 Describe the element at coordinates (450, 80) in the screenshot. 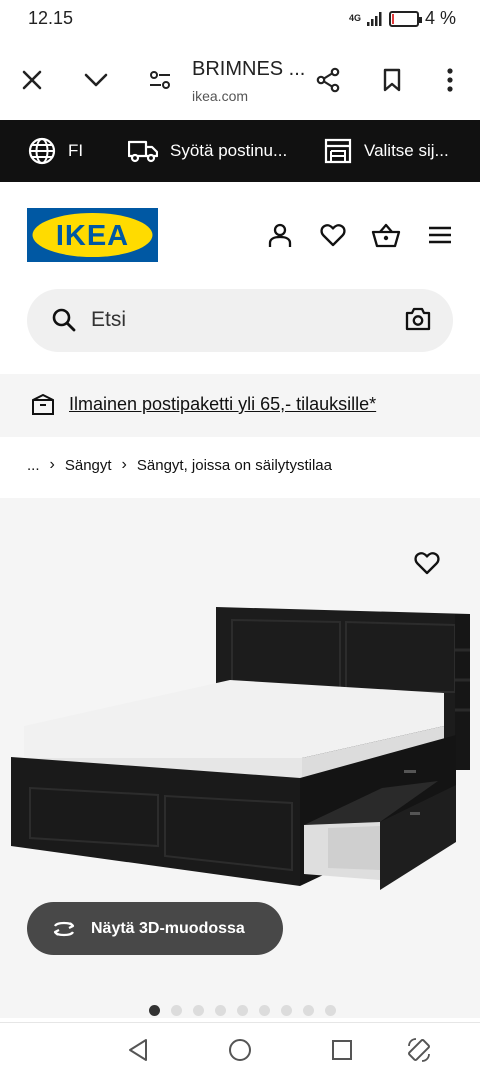

I see `more-options-icon` at that location.